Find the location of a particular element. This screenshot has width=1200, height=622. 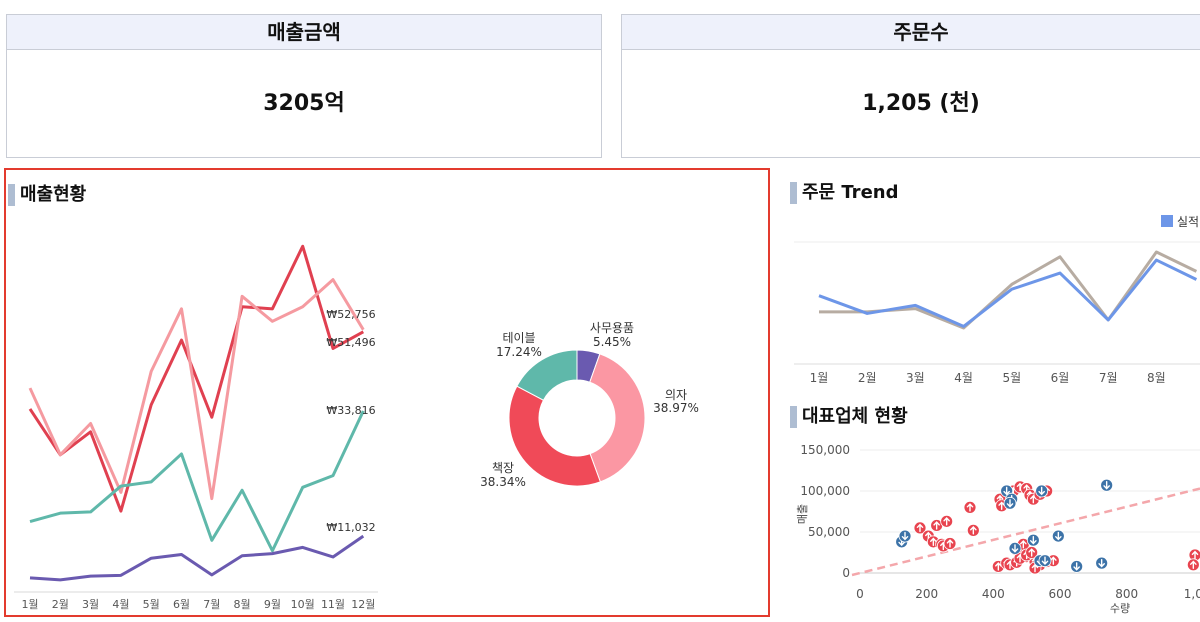

kpi-title: 매출금액 is located at coordinates (304, 32).